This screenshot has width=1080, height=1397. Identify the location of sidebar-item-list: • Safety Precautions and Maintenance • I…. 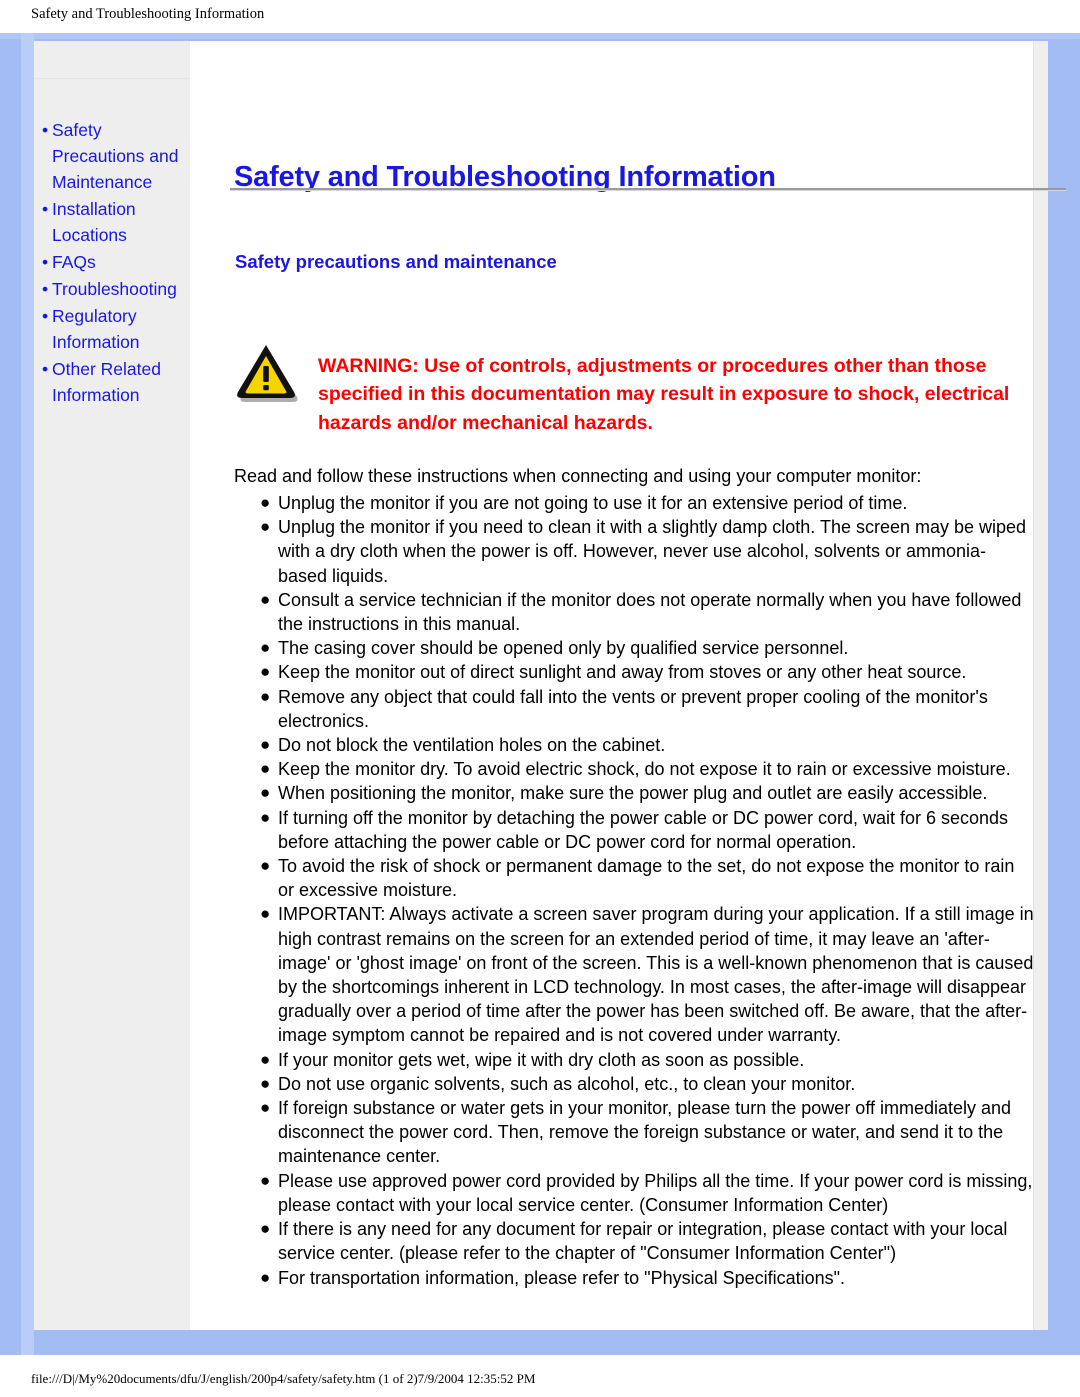
(112, 263).